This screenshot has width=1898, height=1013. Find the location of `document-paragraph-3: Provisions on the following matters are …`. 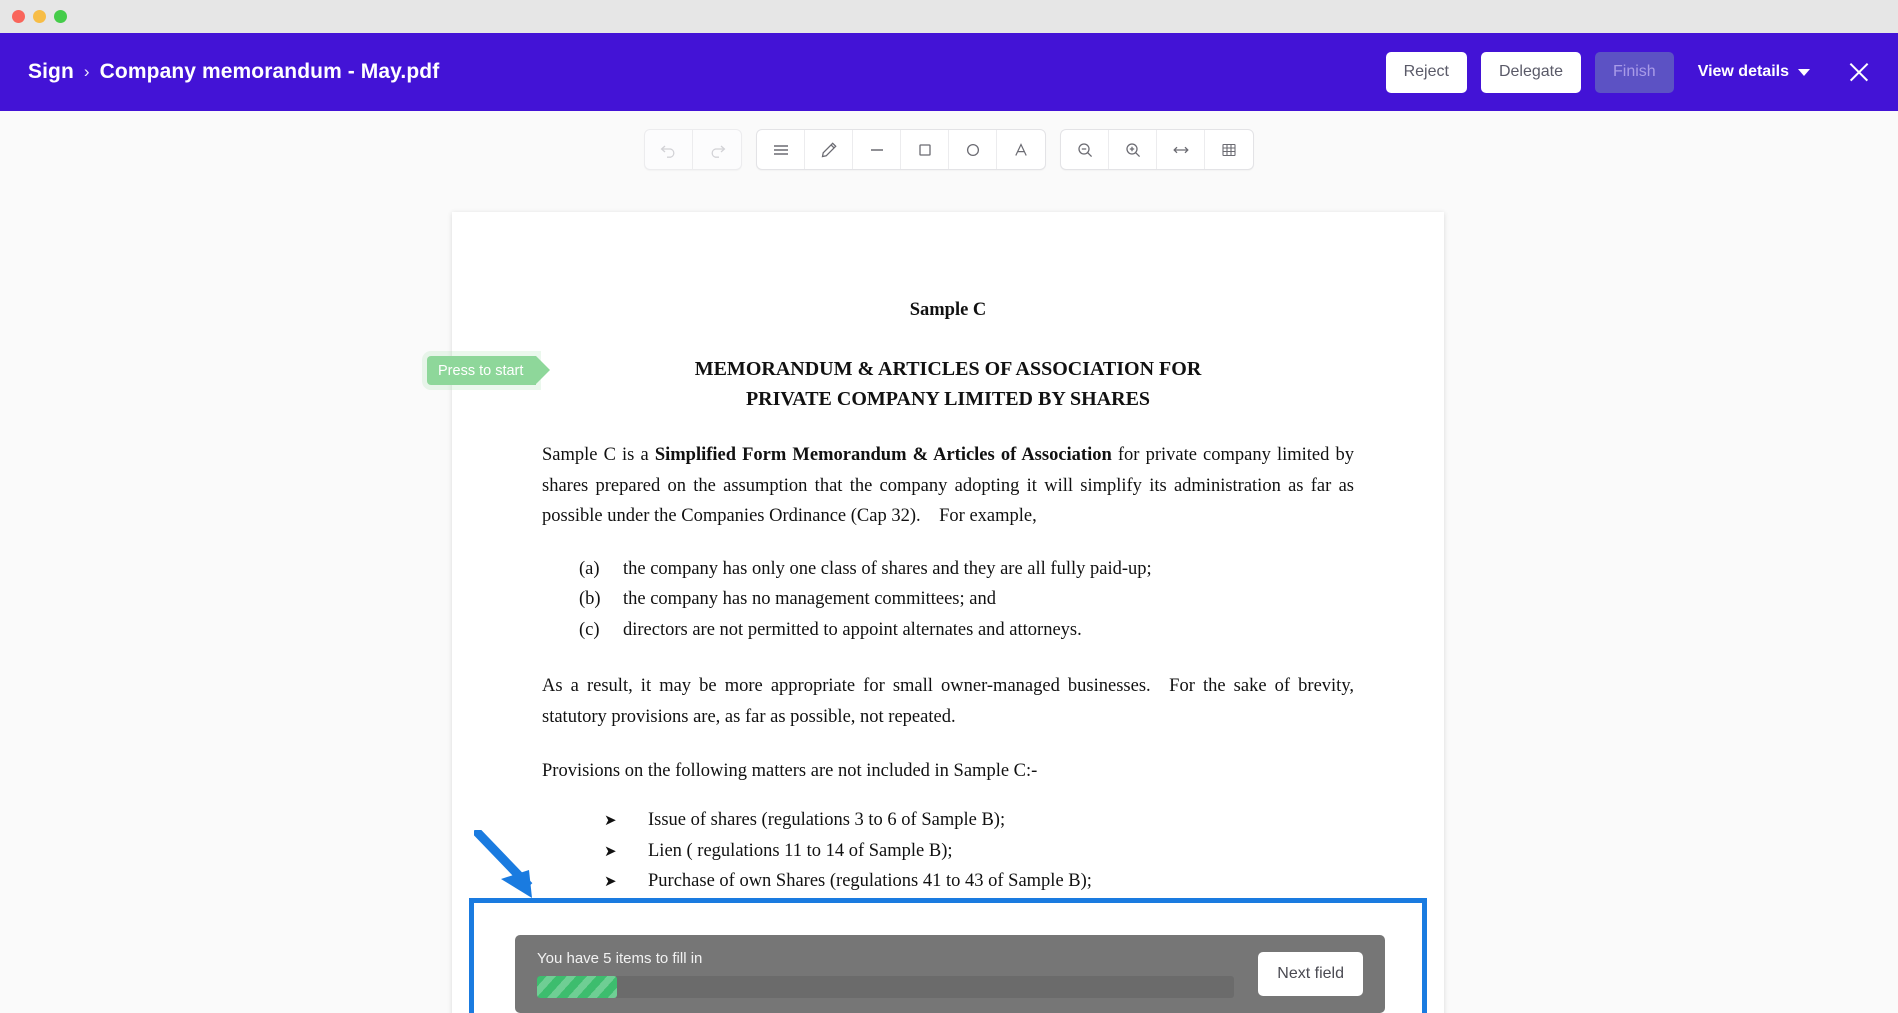

document-paragraph-3: Provisions on the following matters are … is located at coordinates (790, 771).